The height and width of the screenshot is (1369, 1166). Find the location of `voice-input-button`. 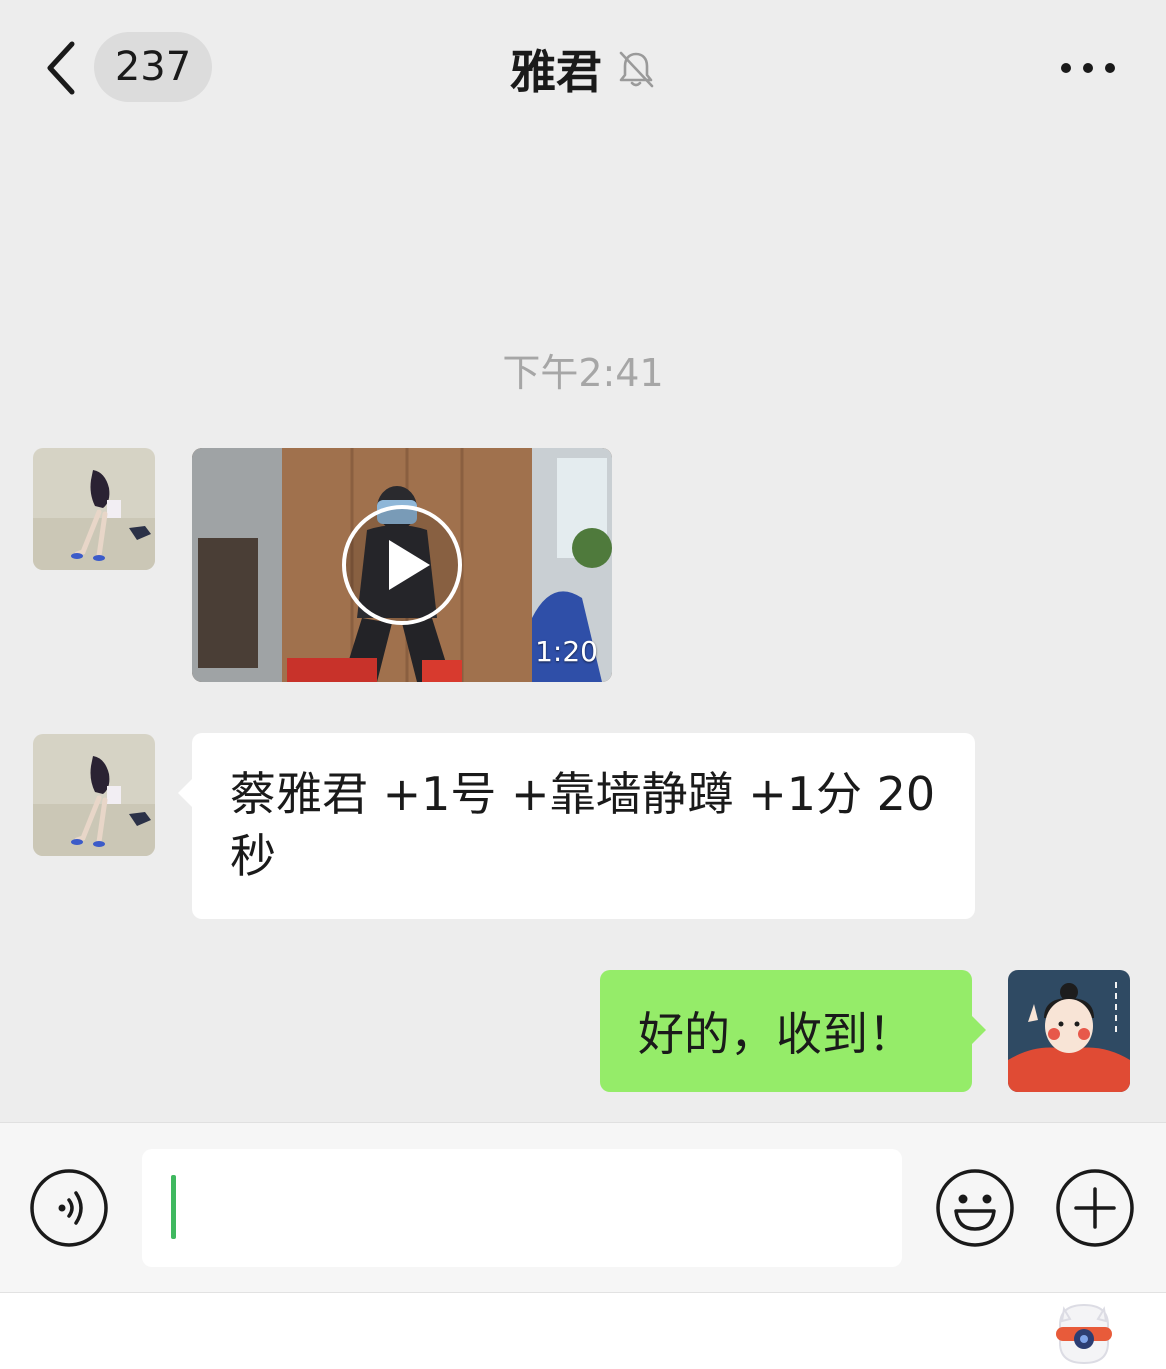

voice-input-button is located at coordinates (69, 1208).